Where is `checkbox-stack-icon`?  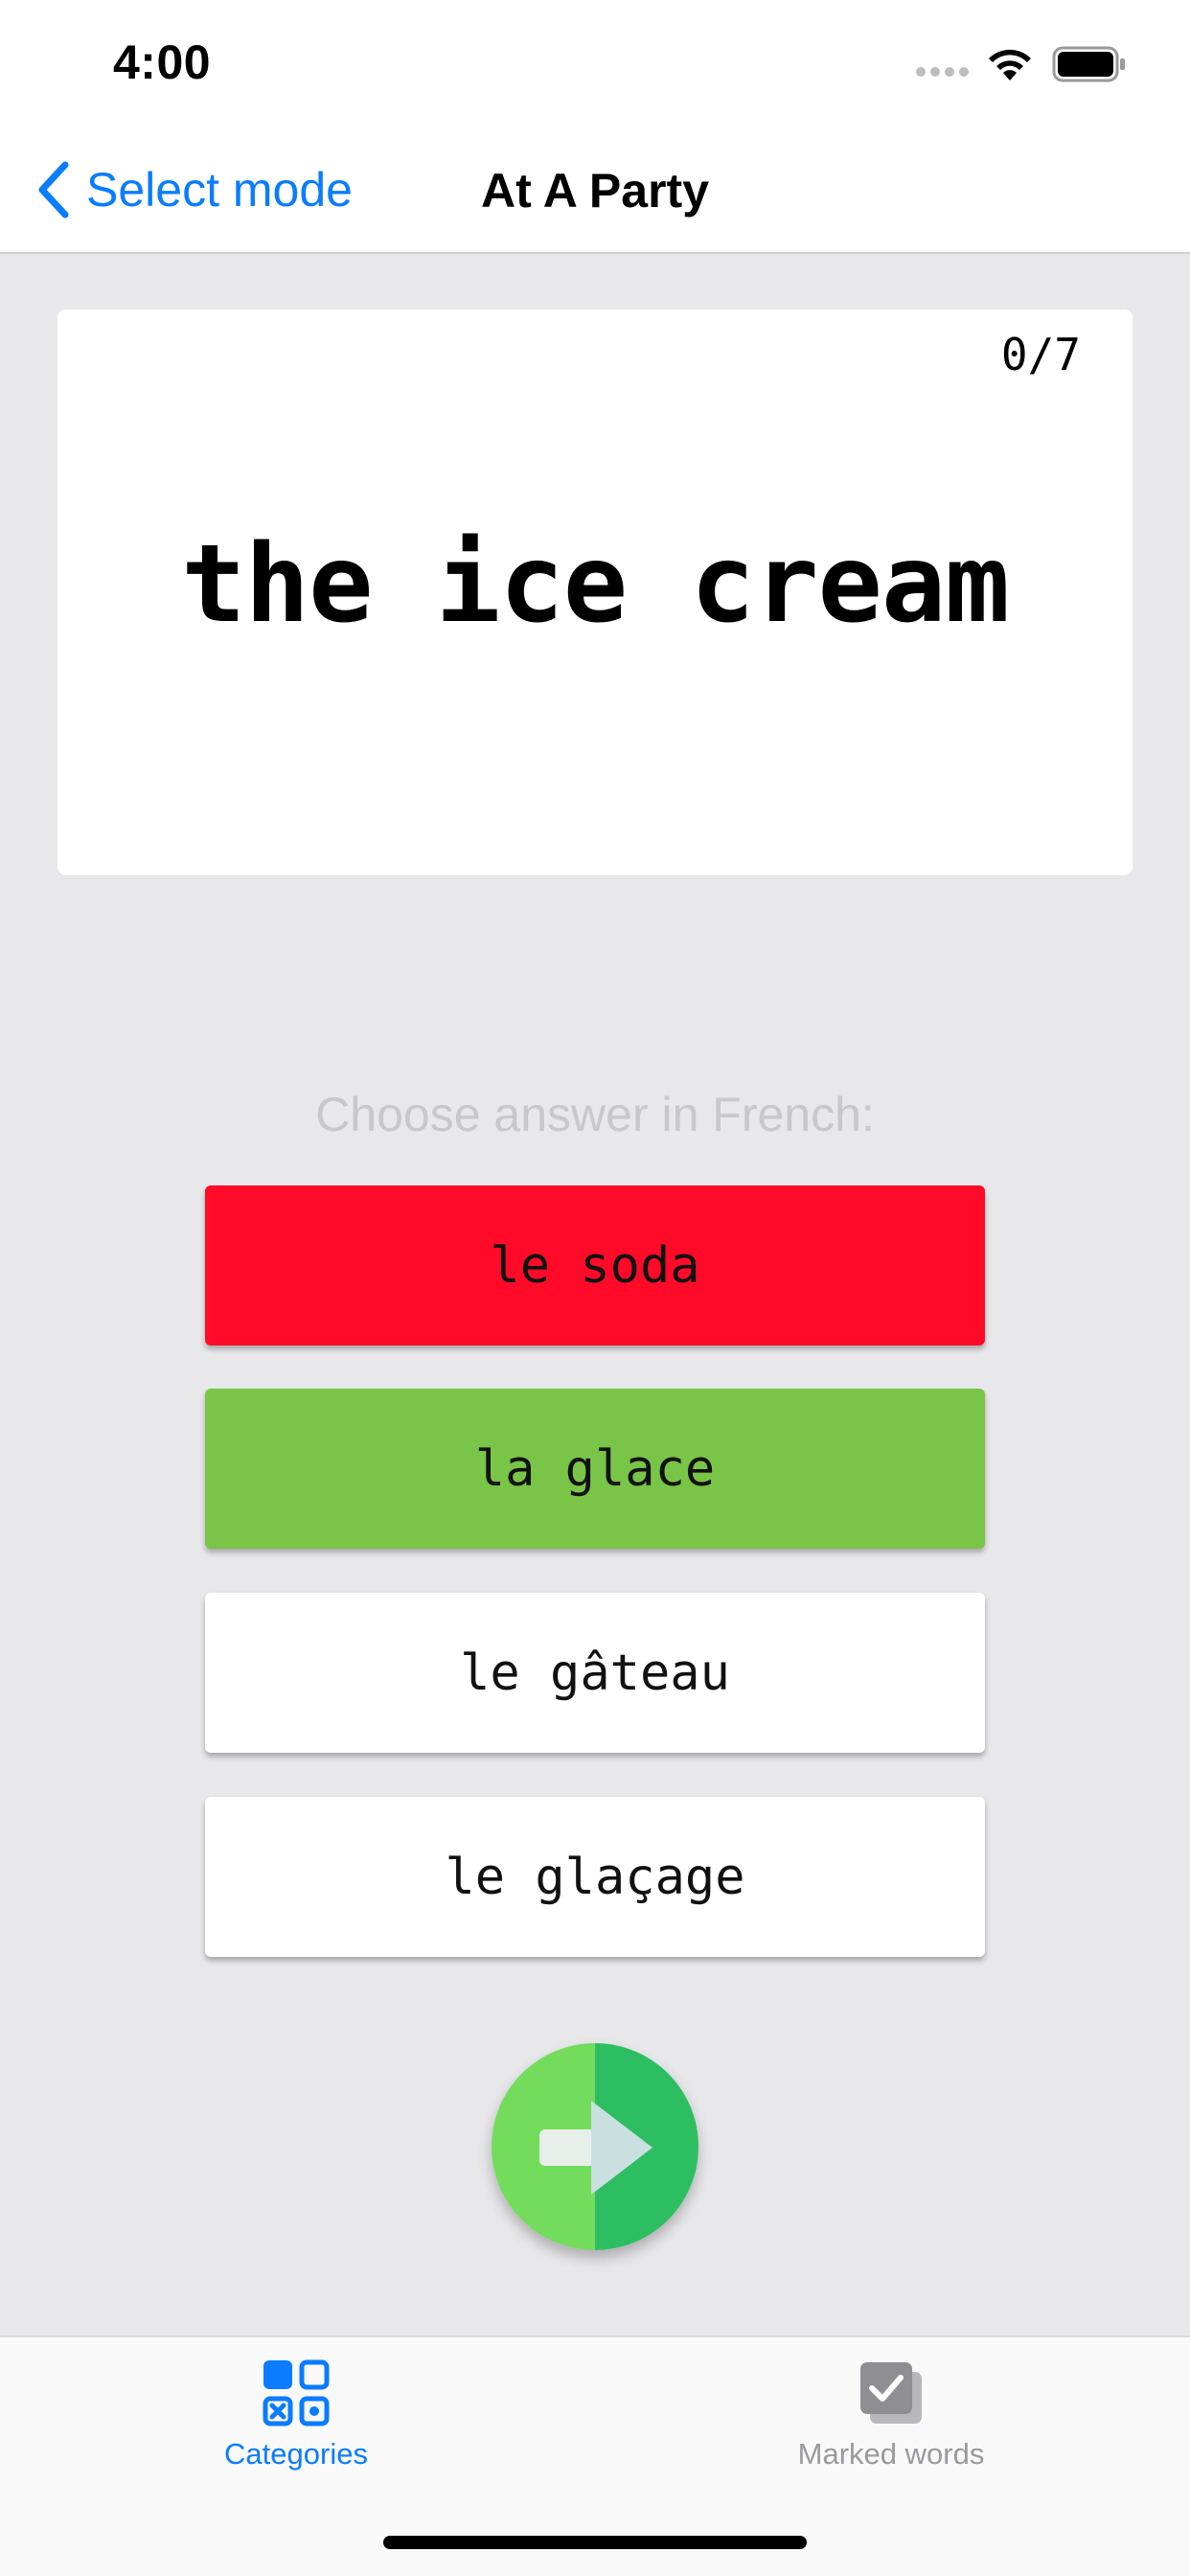
checkbox-stack-icon is located at coordinates (891, 2393).